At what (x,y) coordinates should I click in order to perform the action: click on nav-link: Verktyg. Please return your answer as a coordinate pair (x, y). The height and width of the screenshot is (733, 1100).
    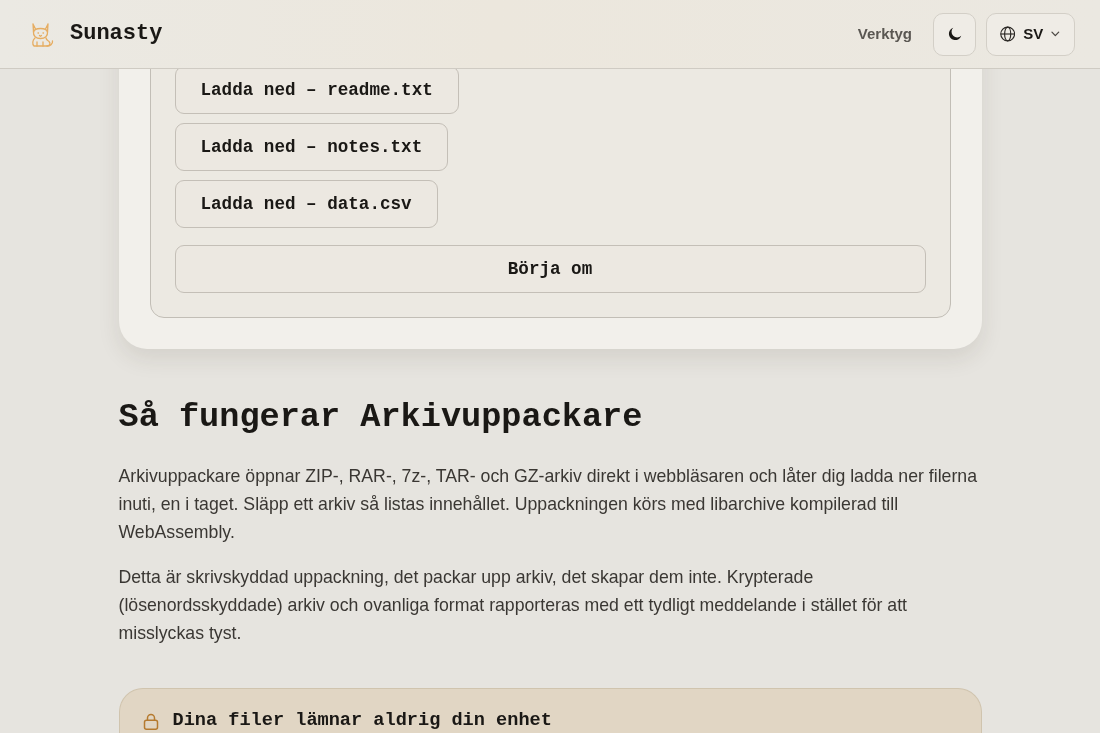
    Looking at the image, I should click on (884, 34).